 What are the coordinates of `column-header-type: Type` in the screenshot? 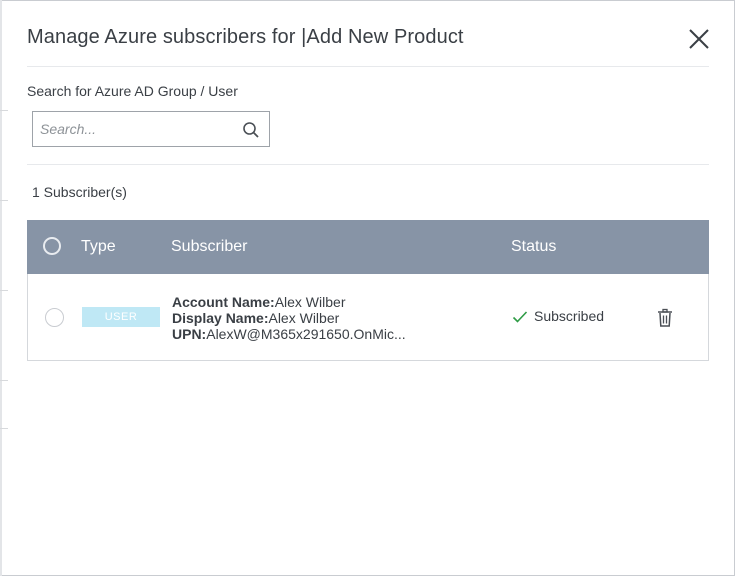 It's located at (98, 247).